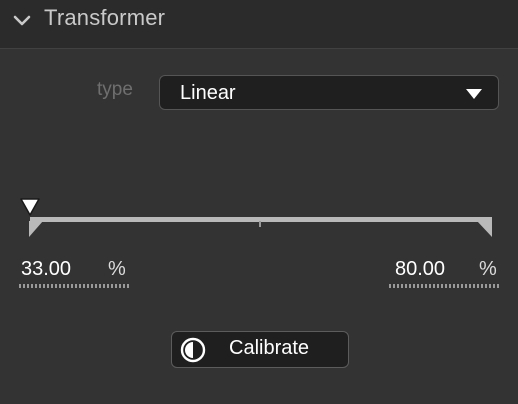 The height and width of the screenshot is (404, 518). What do you see at coordinates (259, 24) in the screenshot?
I see `panel-header: Transformer` at bounding box center [259, 24].